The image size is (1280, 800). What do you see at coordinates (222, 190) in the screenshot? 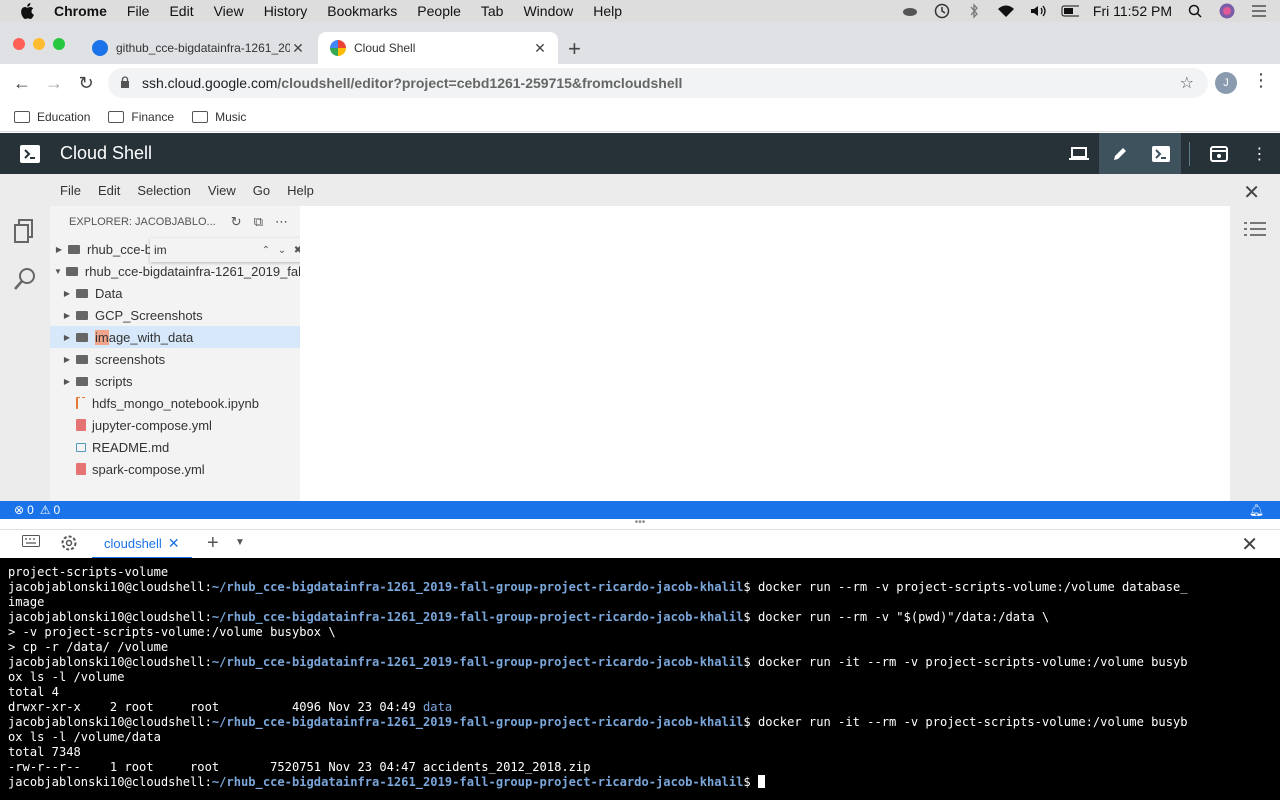
I see `editor-menu-view: View` at bounding box center [222, 190].